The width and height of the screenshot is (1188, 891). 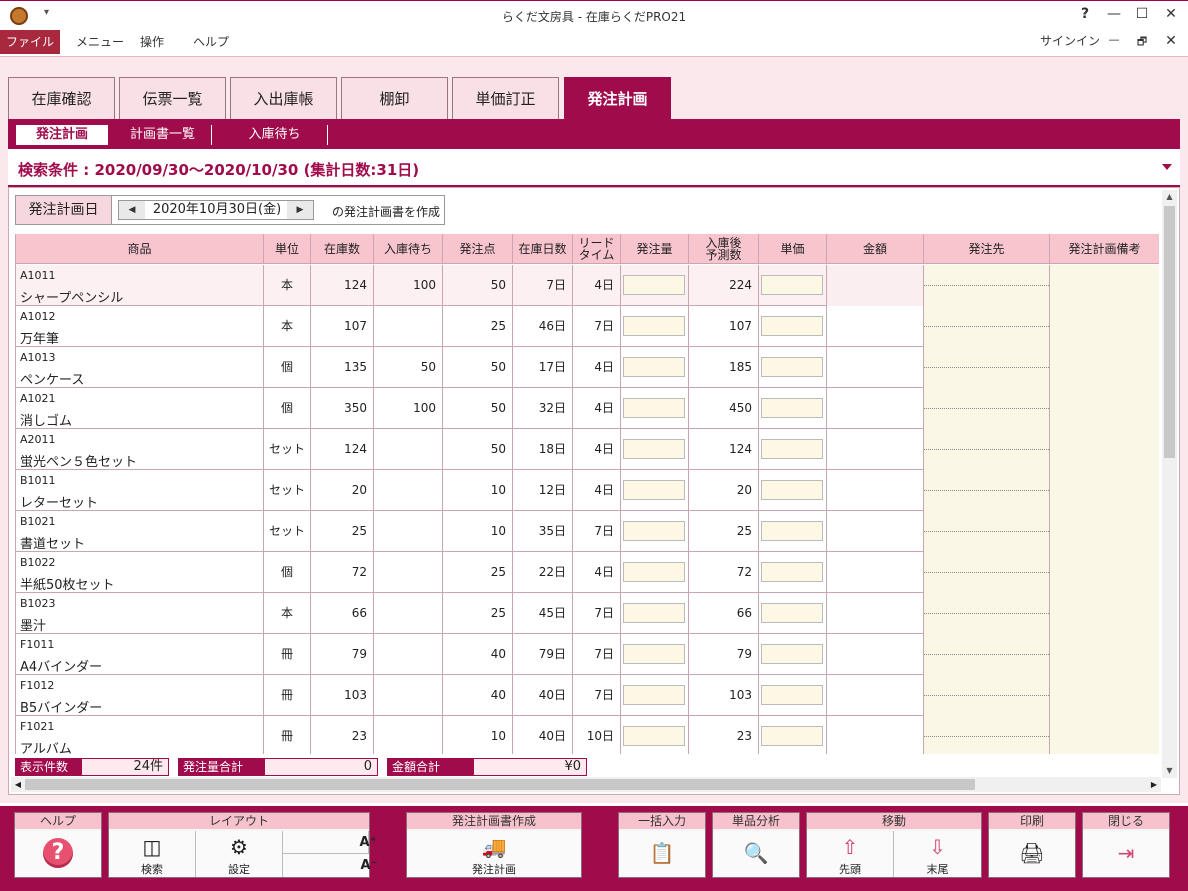 What do you see at coordinates (793, 249) in the screenshot?
I see `col-header-unit-price: 単価` at bounding box center [793, 249].